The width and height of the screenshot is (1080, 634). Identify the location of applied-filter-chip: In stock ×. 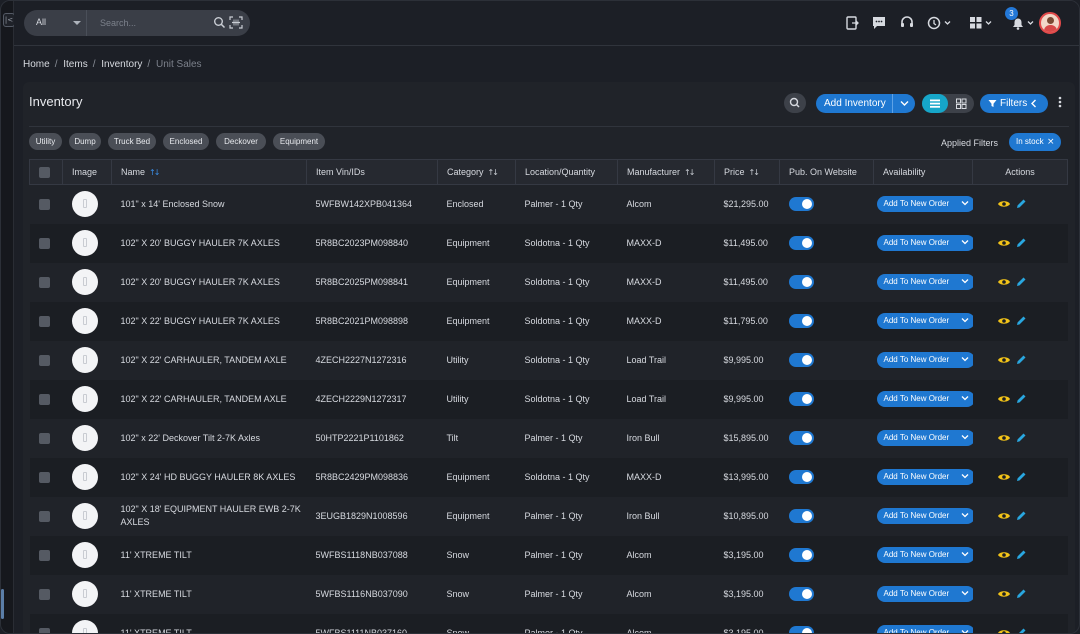
(1035, 142).